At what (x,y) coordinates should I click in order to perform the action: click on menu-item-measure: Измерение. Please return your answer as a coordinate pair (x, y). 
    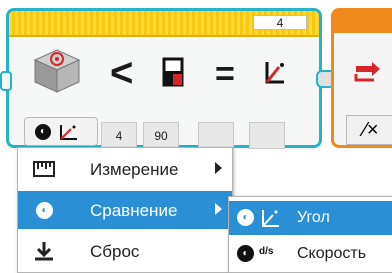
    Looking at the image, I should click on (125, 169).